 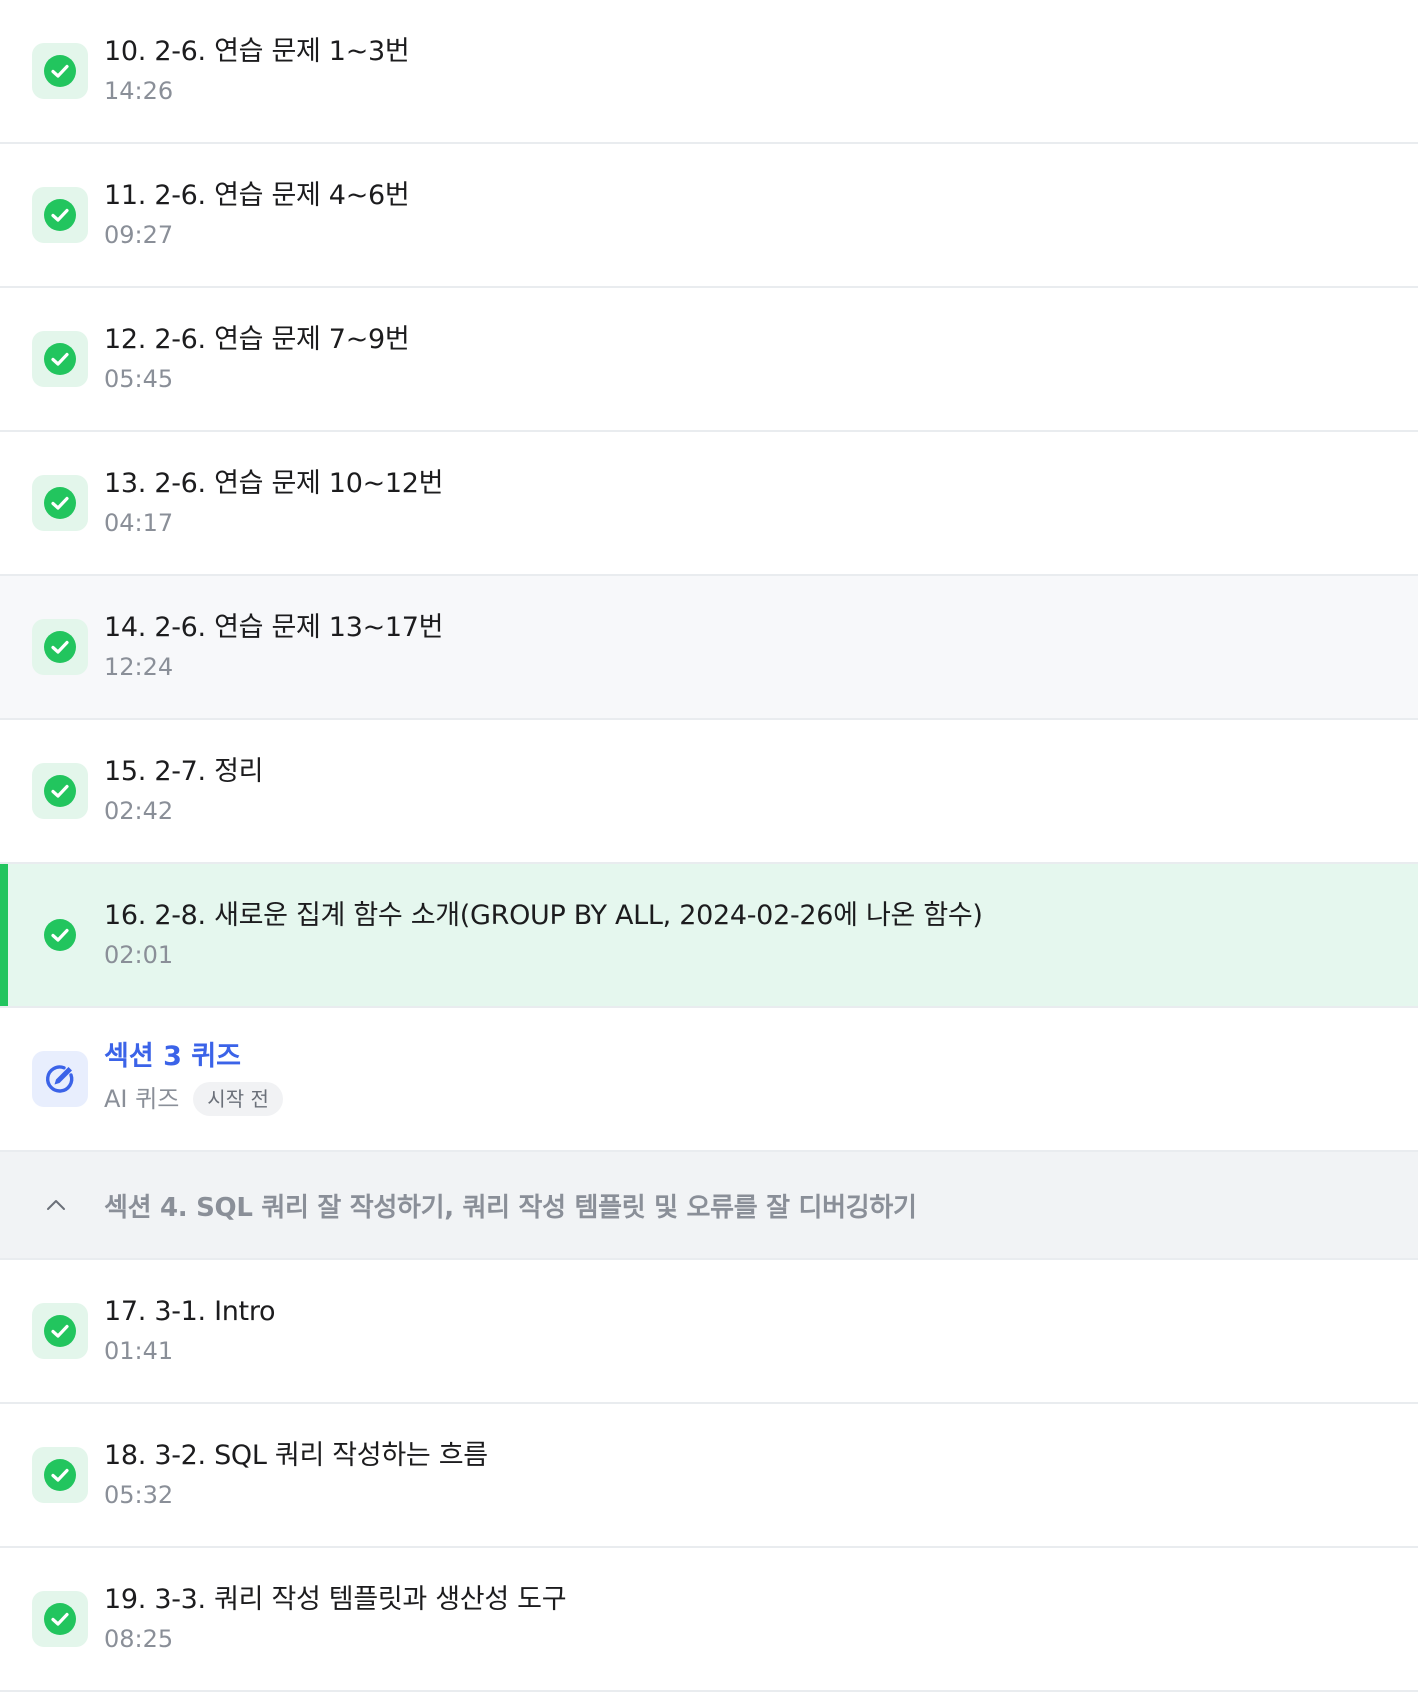 What do you see at coordinates (139, 811) in the screenshot?
I see `lesson-duration: 02:42` at bounding box center [139, 811].